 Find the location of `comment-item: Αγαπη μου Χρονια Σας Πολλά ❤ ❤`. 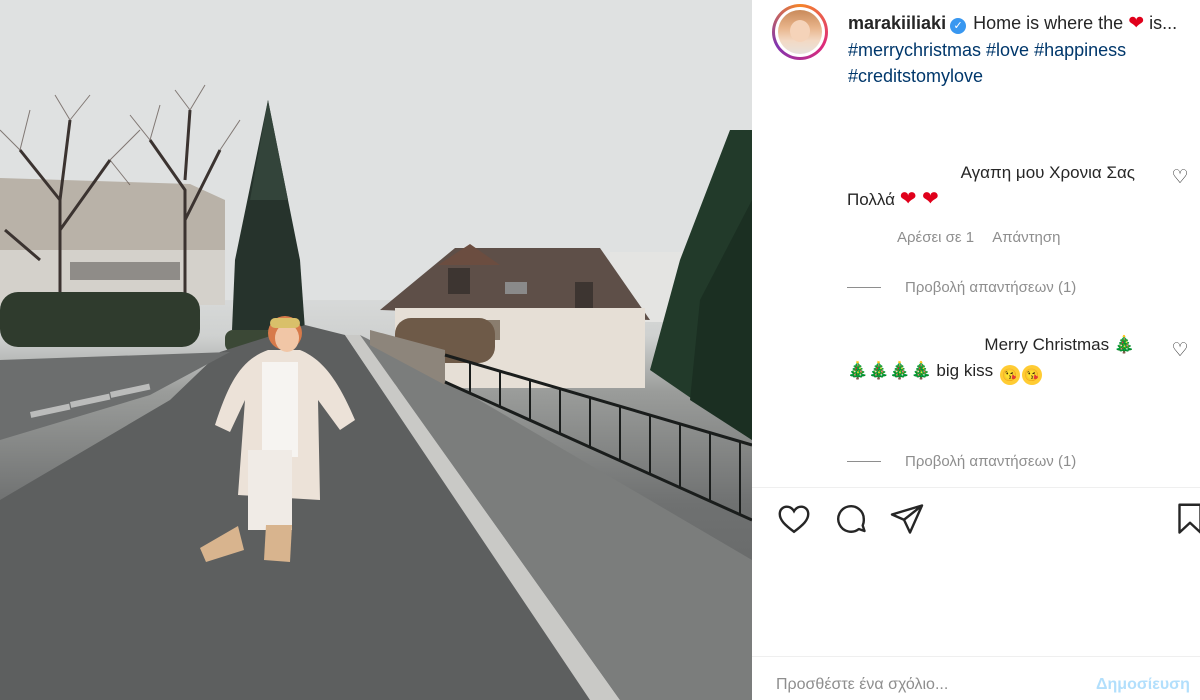

comment-item: Αγαπη μου Χρονια Σας Πολλά ❤ ❤ is located at coordinates (997, 186).